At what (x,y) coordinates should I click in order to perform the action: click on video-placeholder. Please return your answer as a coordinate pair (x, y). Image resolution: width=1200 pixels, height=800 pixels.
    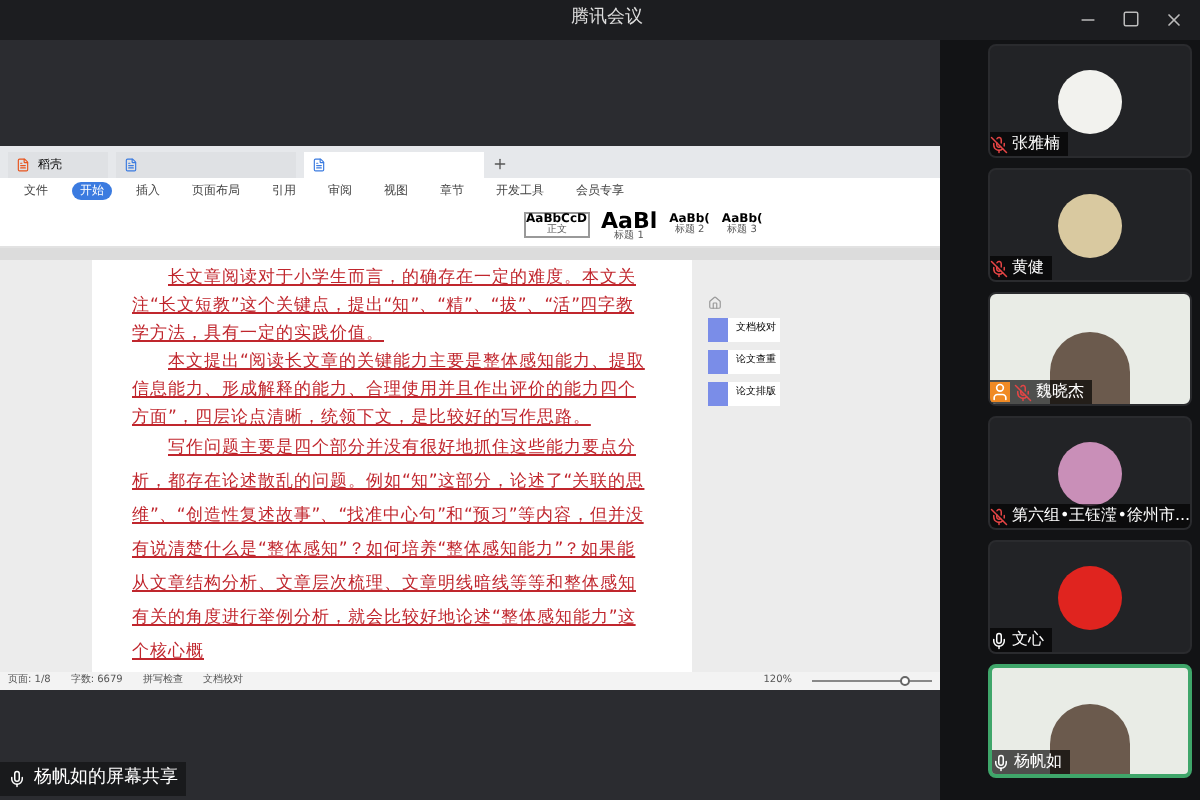
    Looking at the image, I should click on (1090, 367).